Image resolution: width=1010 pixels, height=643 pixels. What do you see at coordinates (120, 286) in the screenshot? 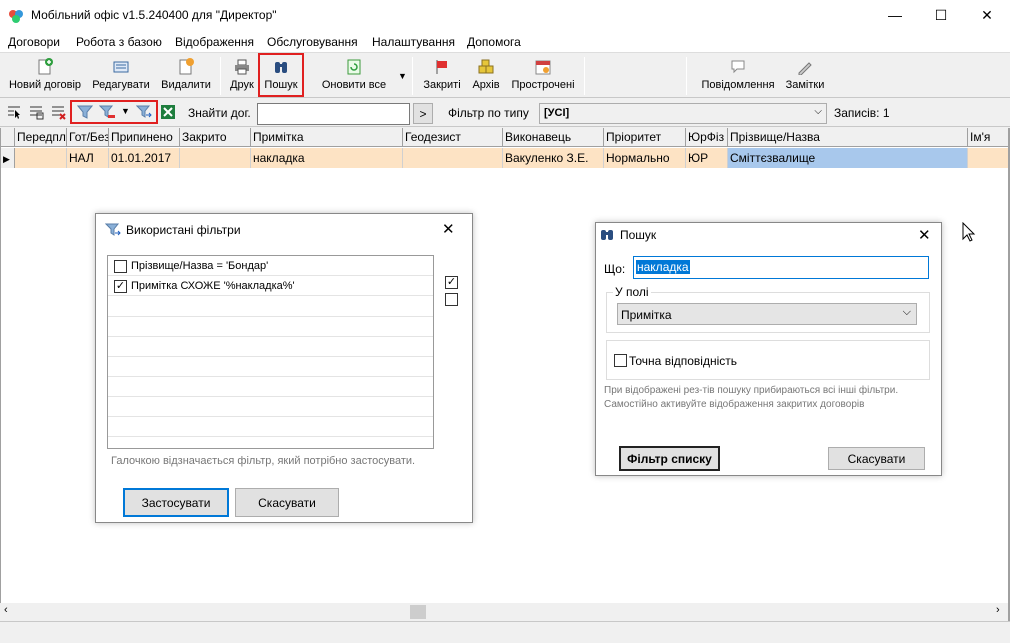
I see `filter-checkbox-checked: ✓` at bounding box center [120, 286].